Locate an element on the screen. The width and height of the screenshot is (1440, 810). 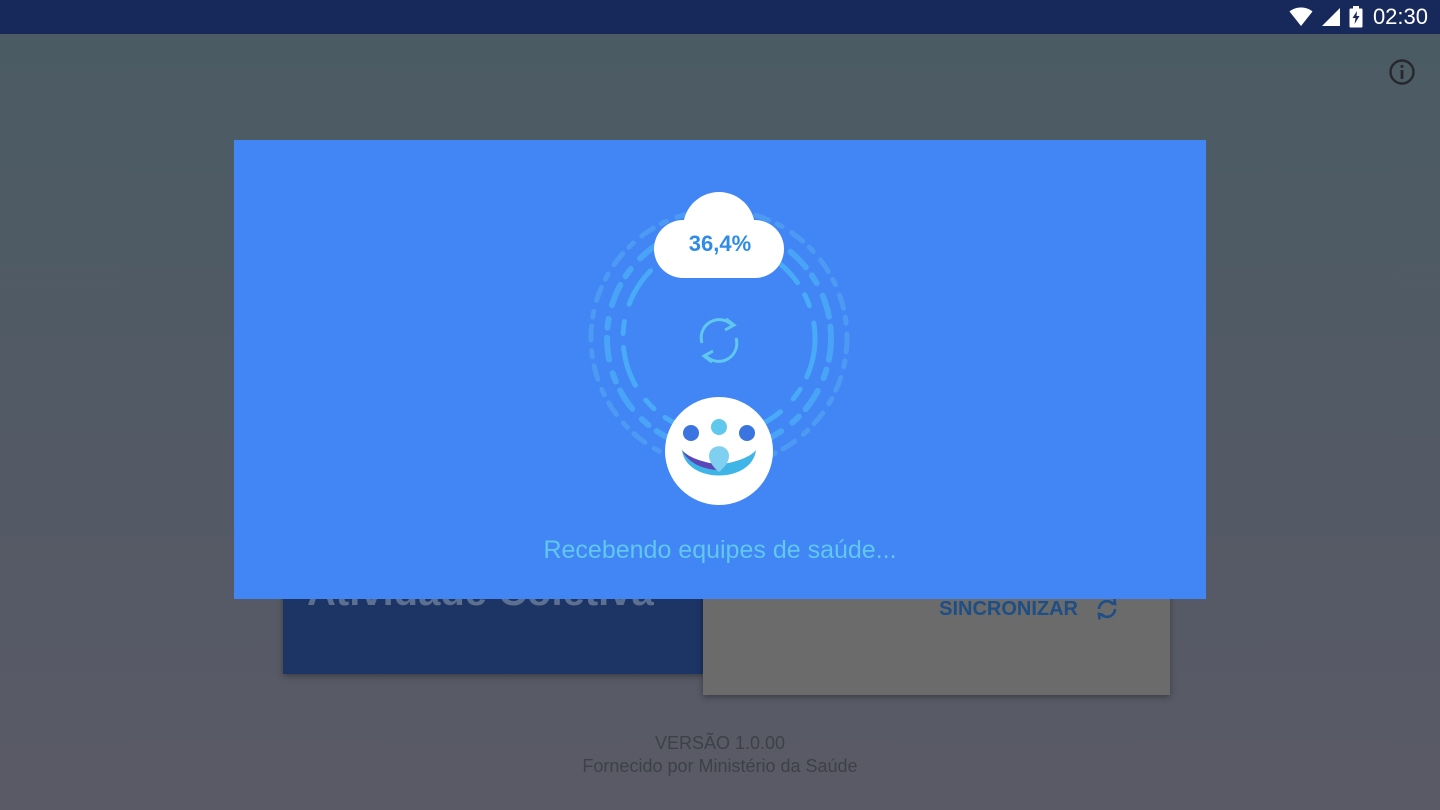
status-bar: 02:30 is located at coordinates (720, 17).